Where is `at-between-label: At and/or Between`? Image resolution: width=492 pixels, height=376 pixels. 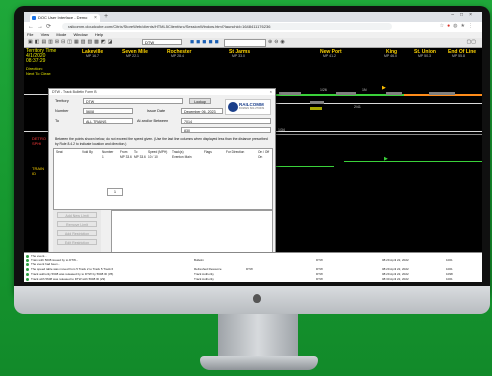
at-between-label: At and/or Between is located at coordinates (153, 121).